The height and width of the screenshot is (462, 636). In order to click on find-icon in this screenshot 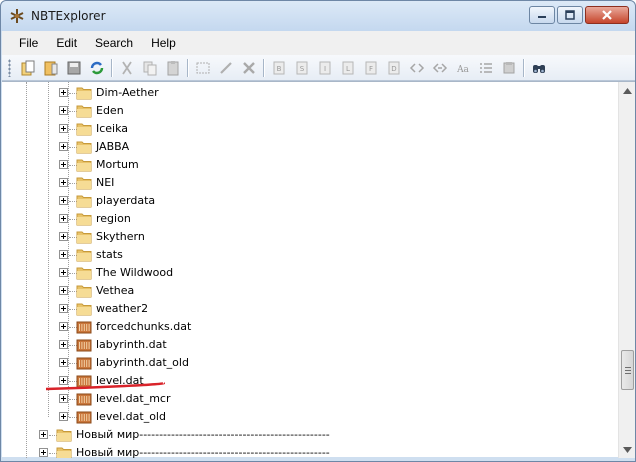, I will do `click(538, 68)`.